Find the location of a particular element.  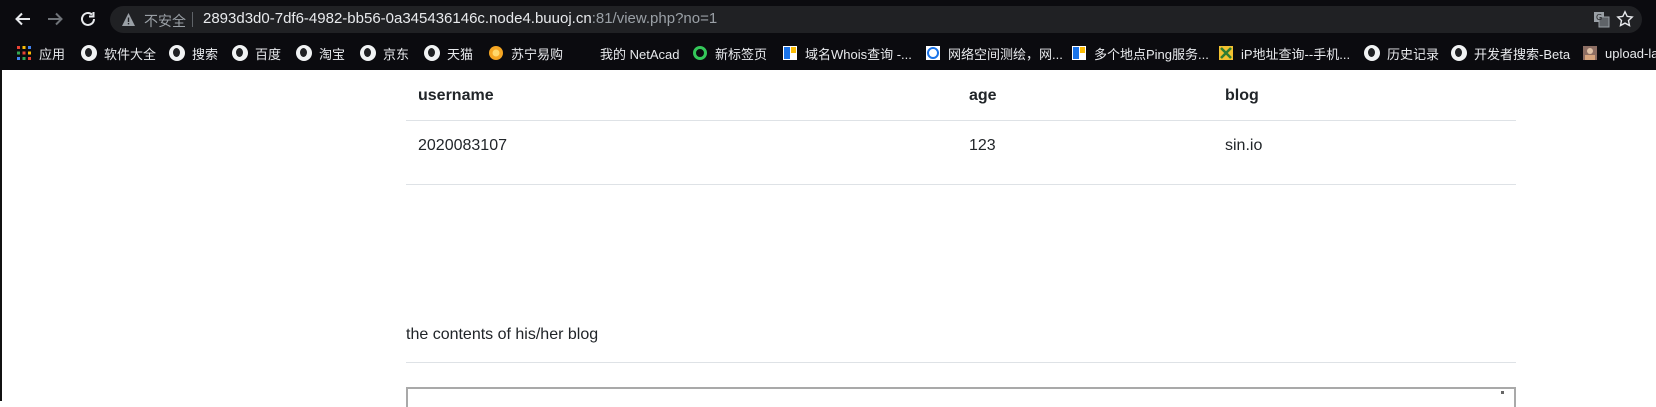

bookmark-star-icon is located at coordinates (1625, 19).